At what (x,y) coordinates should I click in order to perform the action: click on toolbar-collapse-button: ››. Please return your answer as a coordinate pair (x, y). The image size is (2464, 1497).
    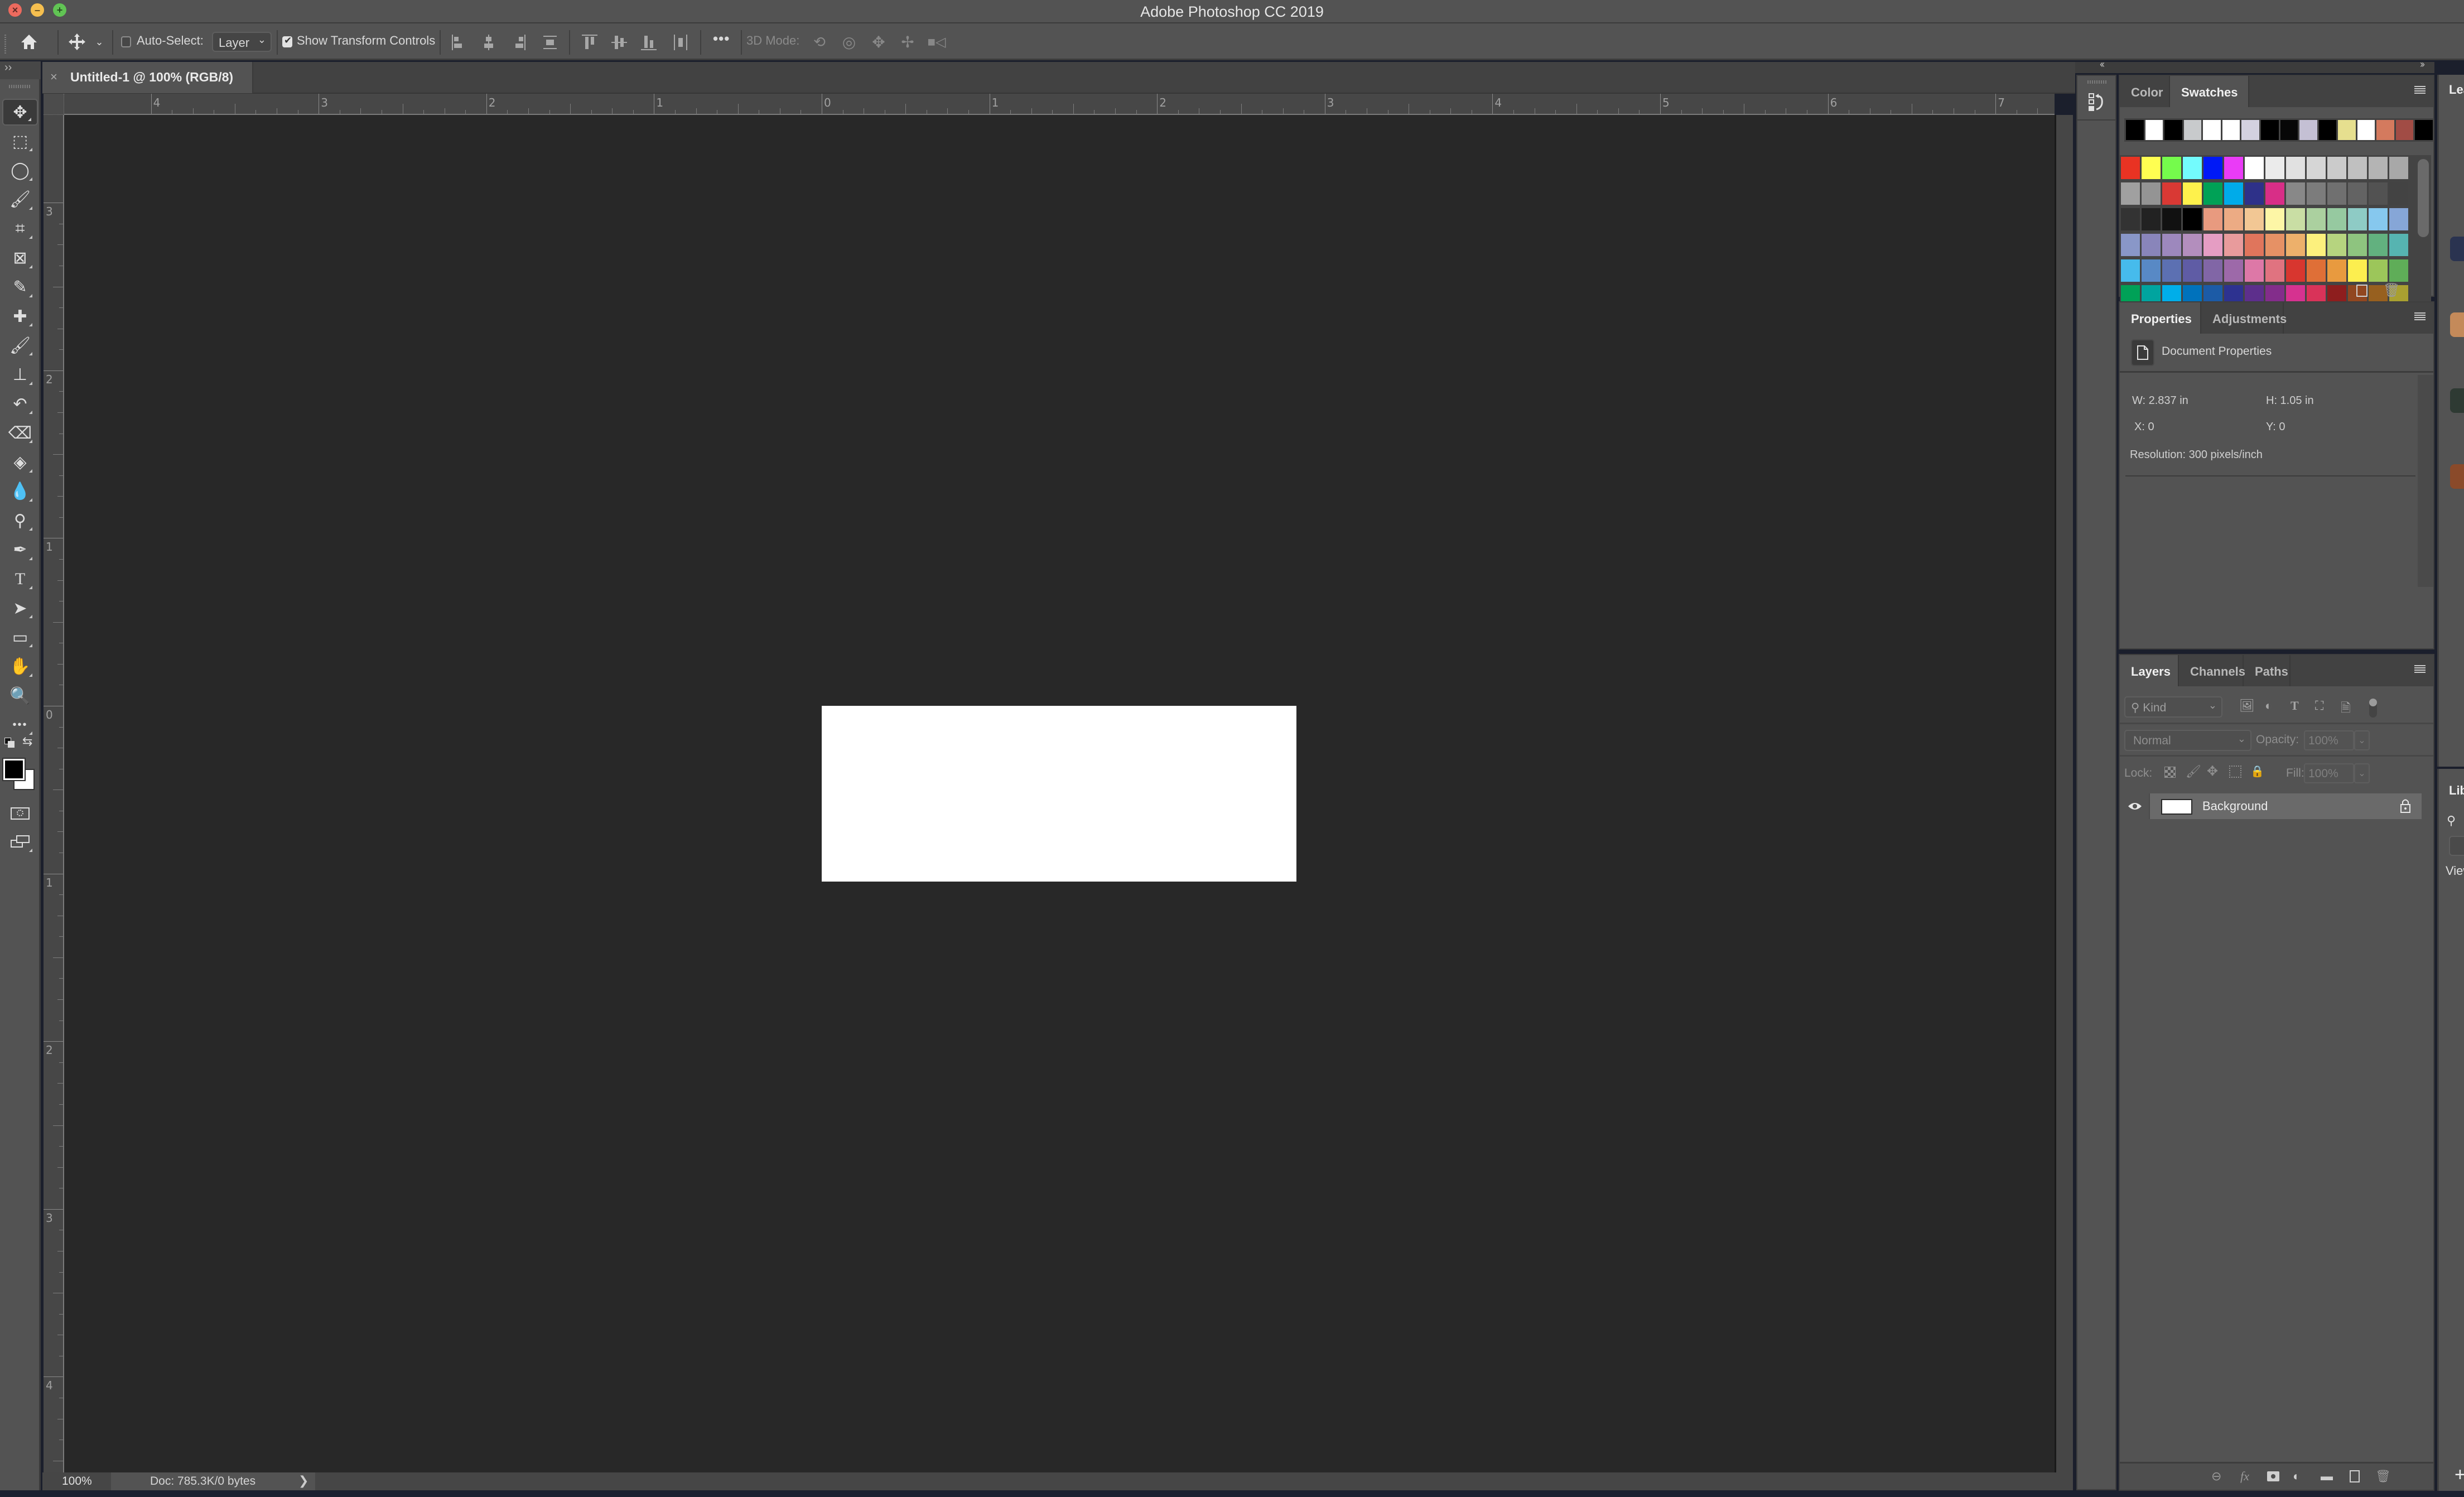
    Looking at the image, I should click on (20, 70).